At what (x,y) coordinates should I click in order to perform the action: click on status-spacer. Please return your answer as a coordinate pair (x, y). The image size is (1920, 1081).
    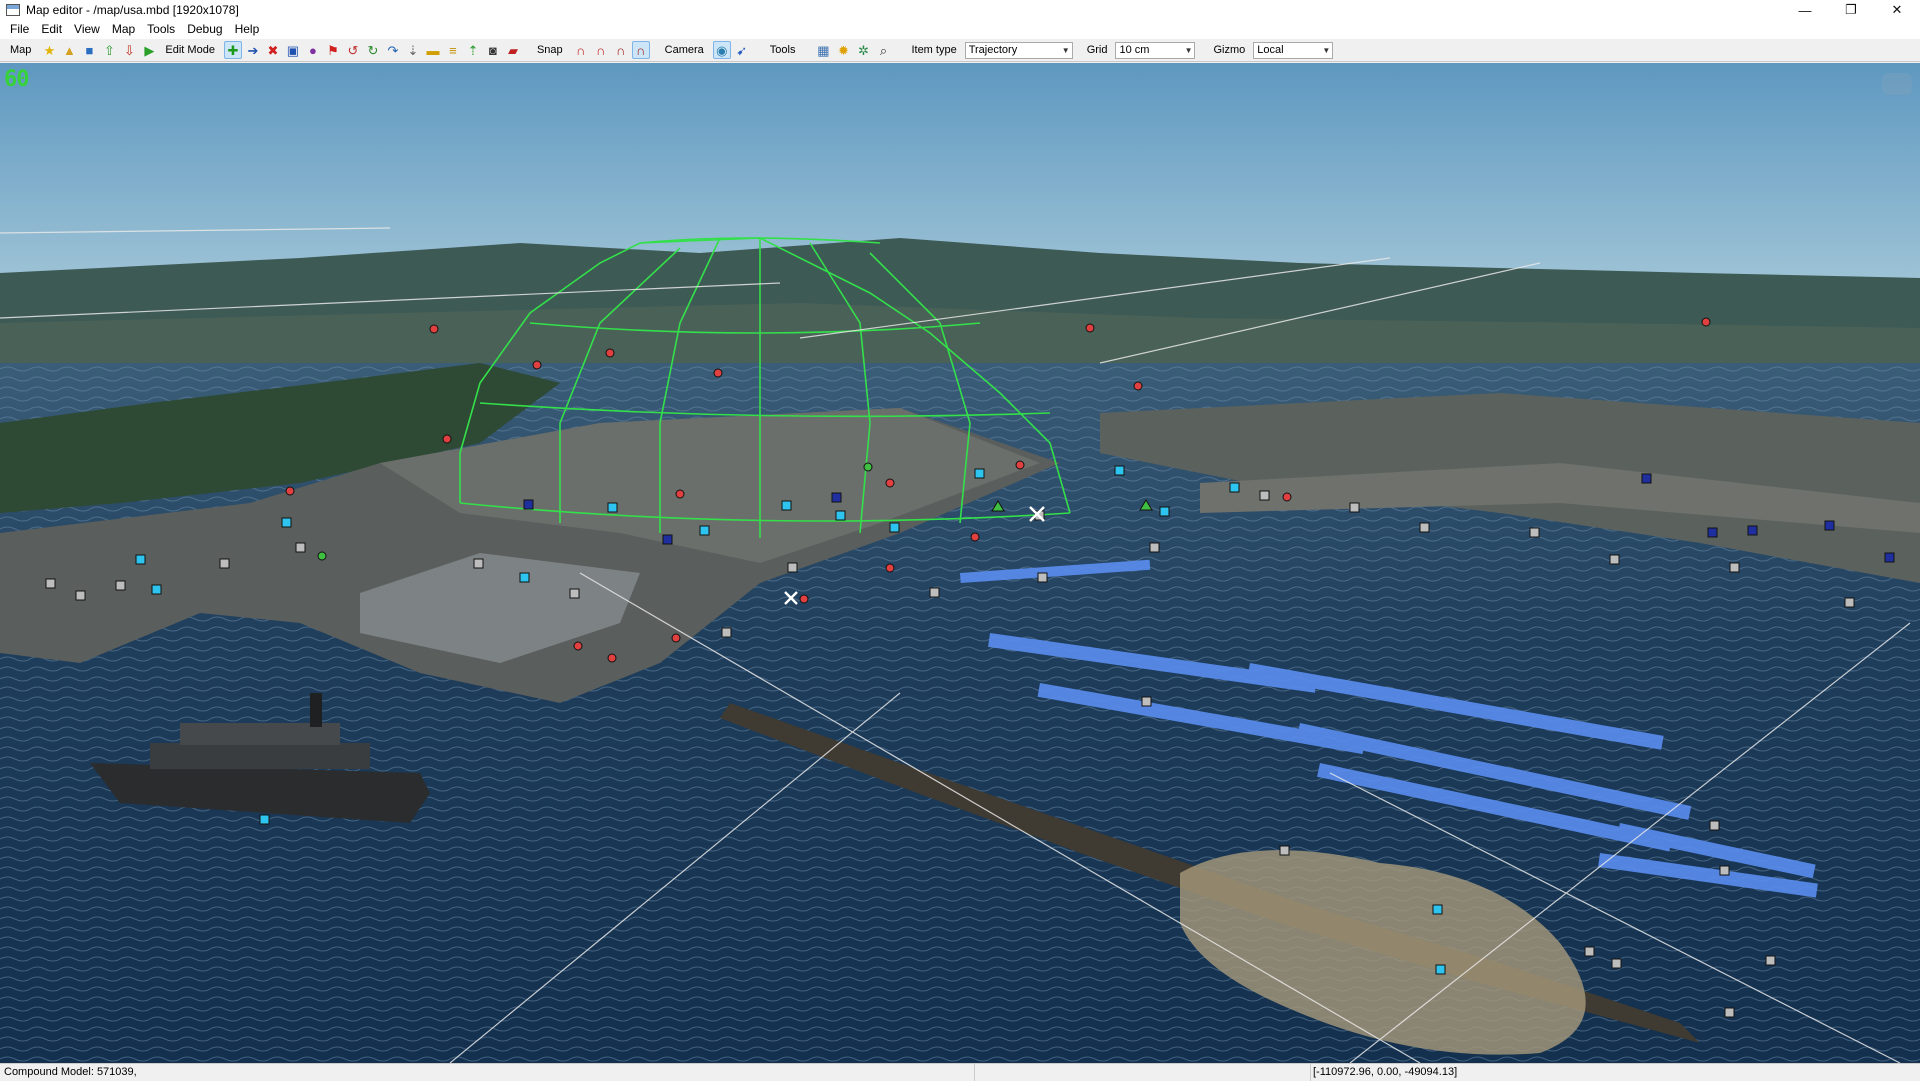
    Looking at the image, I should click on (1143, 1072).